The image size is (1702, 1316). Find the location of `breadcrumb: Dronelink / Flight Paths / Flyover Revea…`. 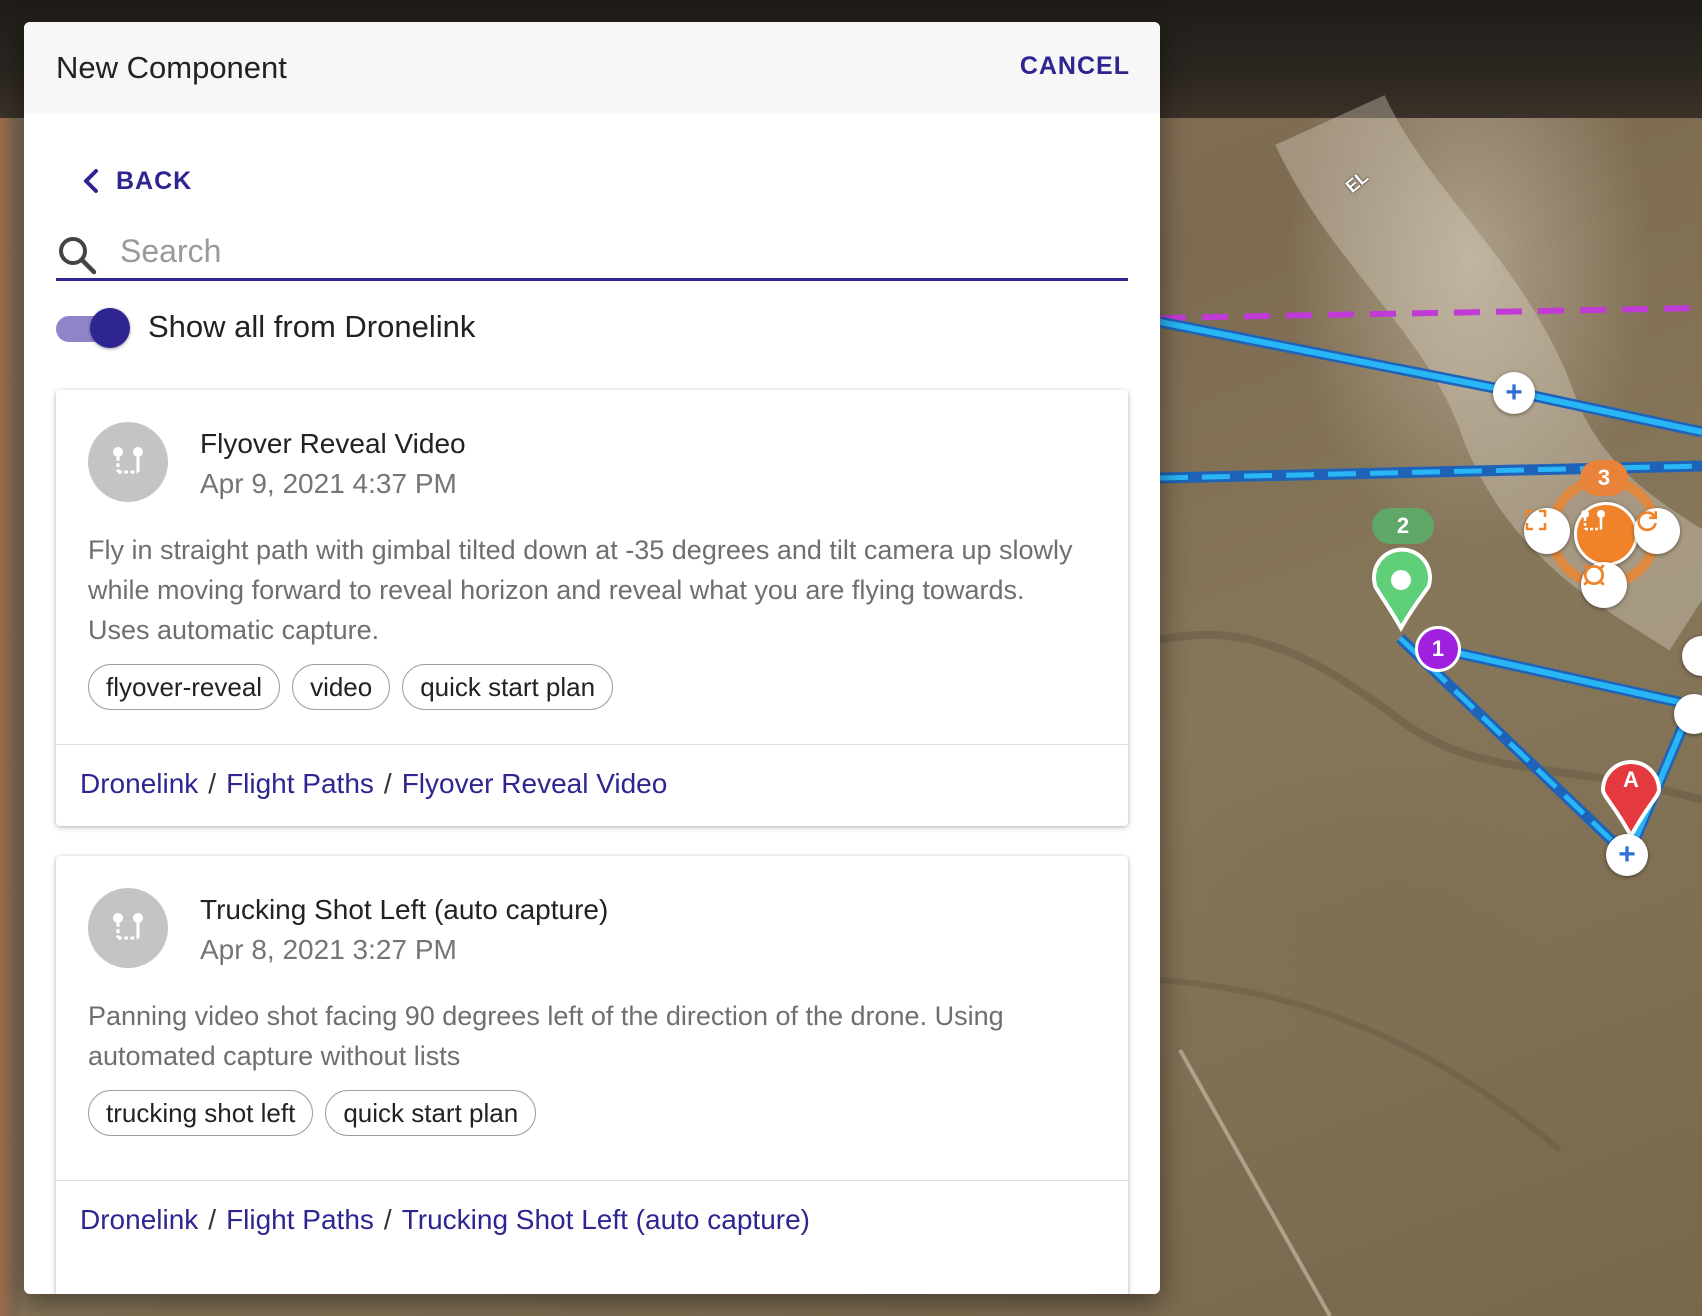

breadcrumb: Dronelink / Flight Paths / Flyover Revea… is located at coordinates (373, 784).